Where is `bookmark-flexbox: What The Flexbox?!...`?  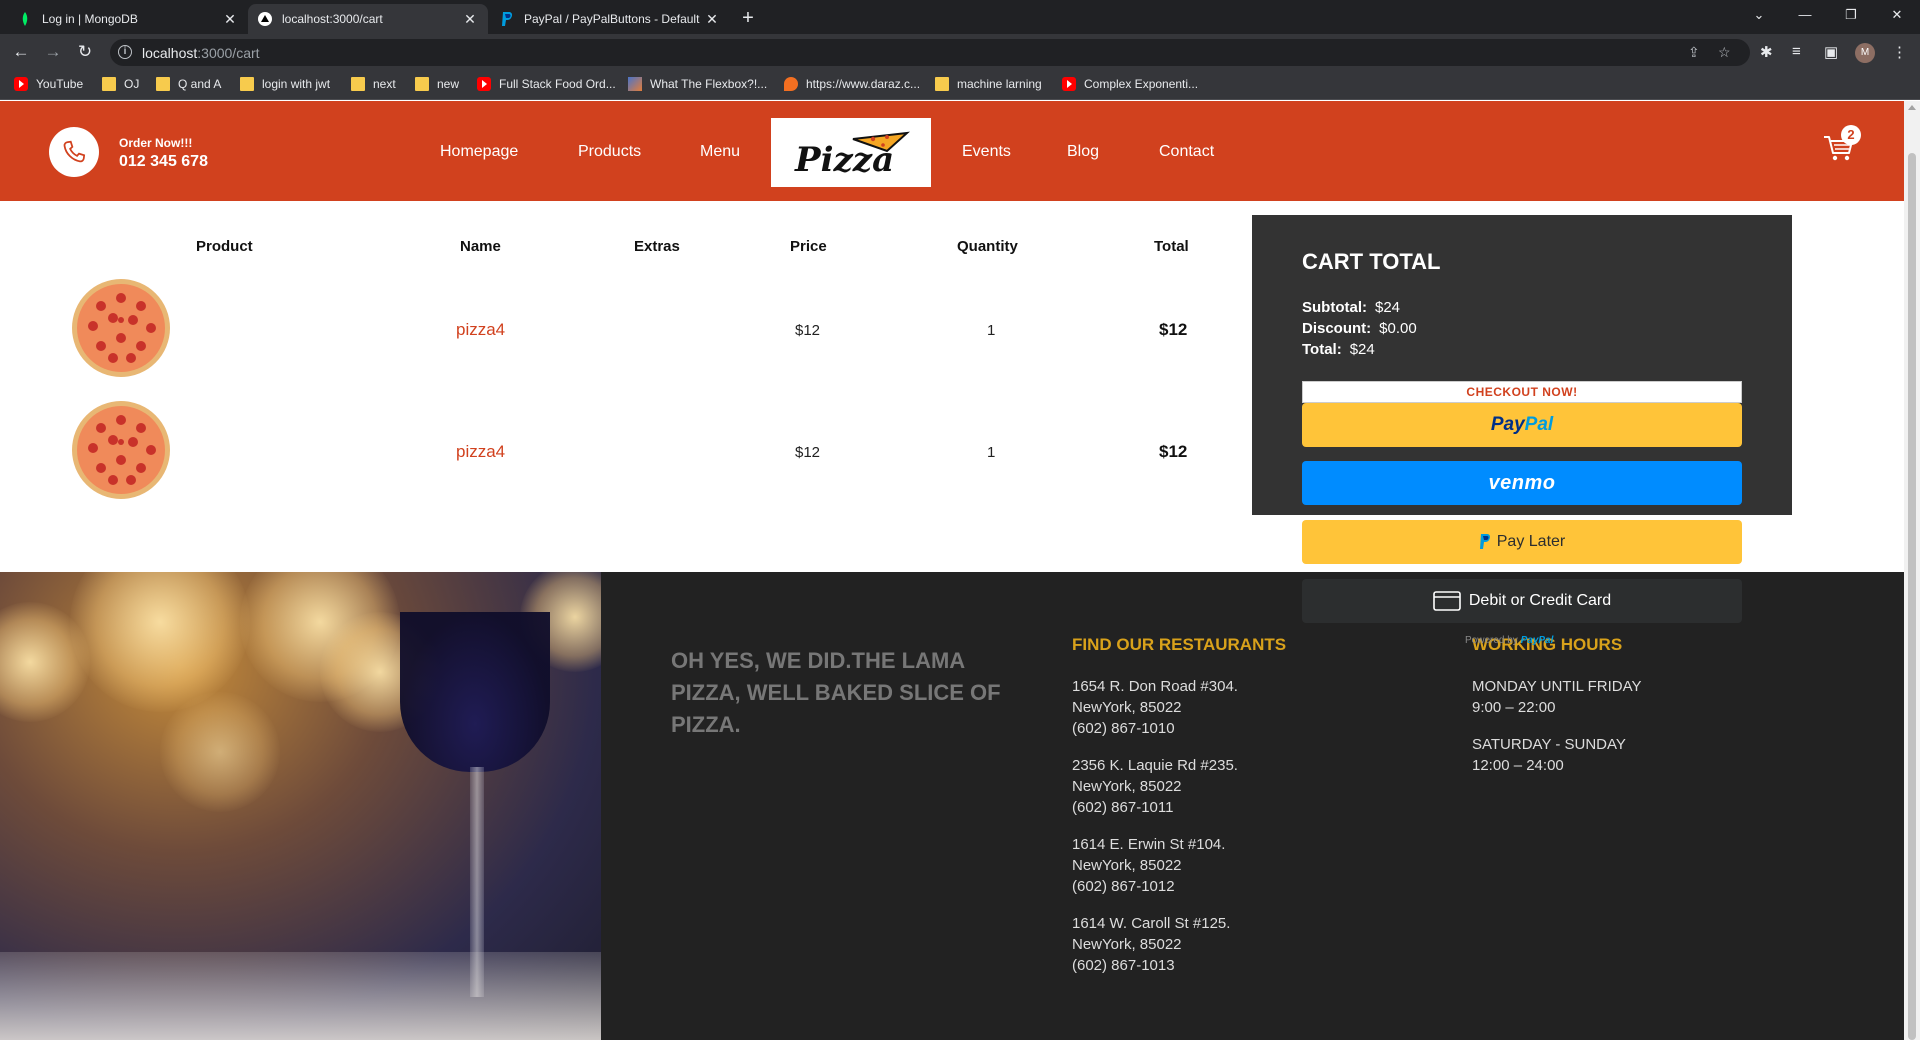
bookmark-flexbox: What The Flexbox?!... is located at coordinates (697, 84).